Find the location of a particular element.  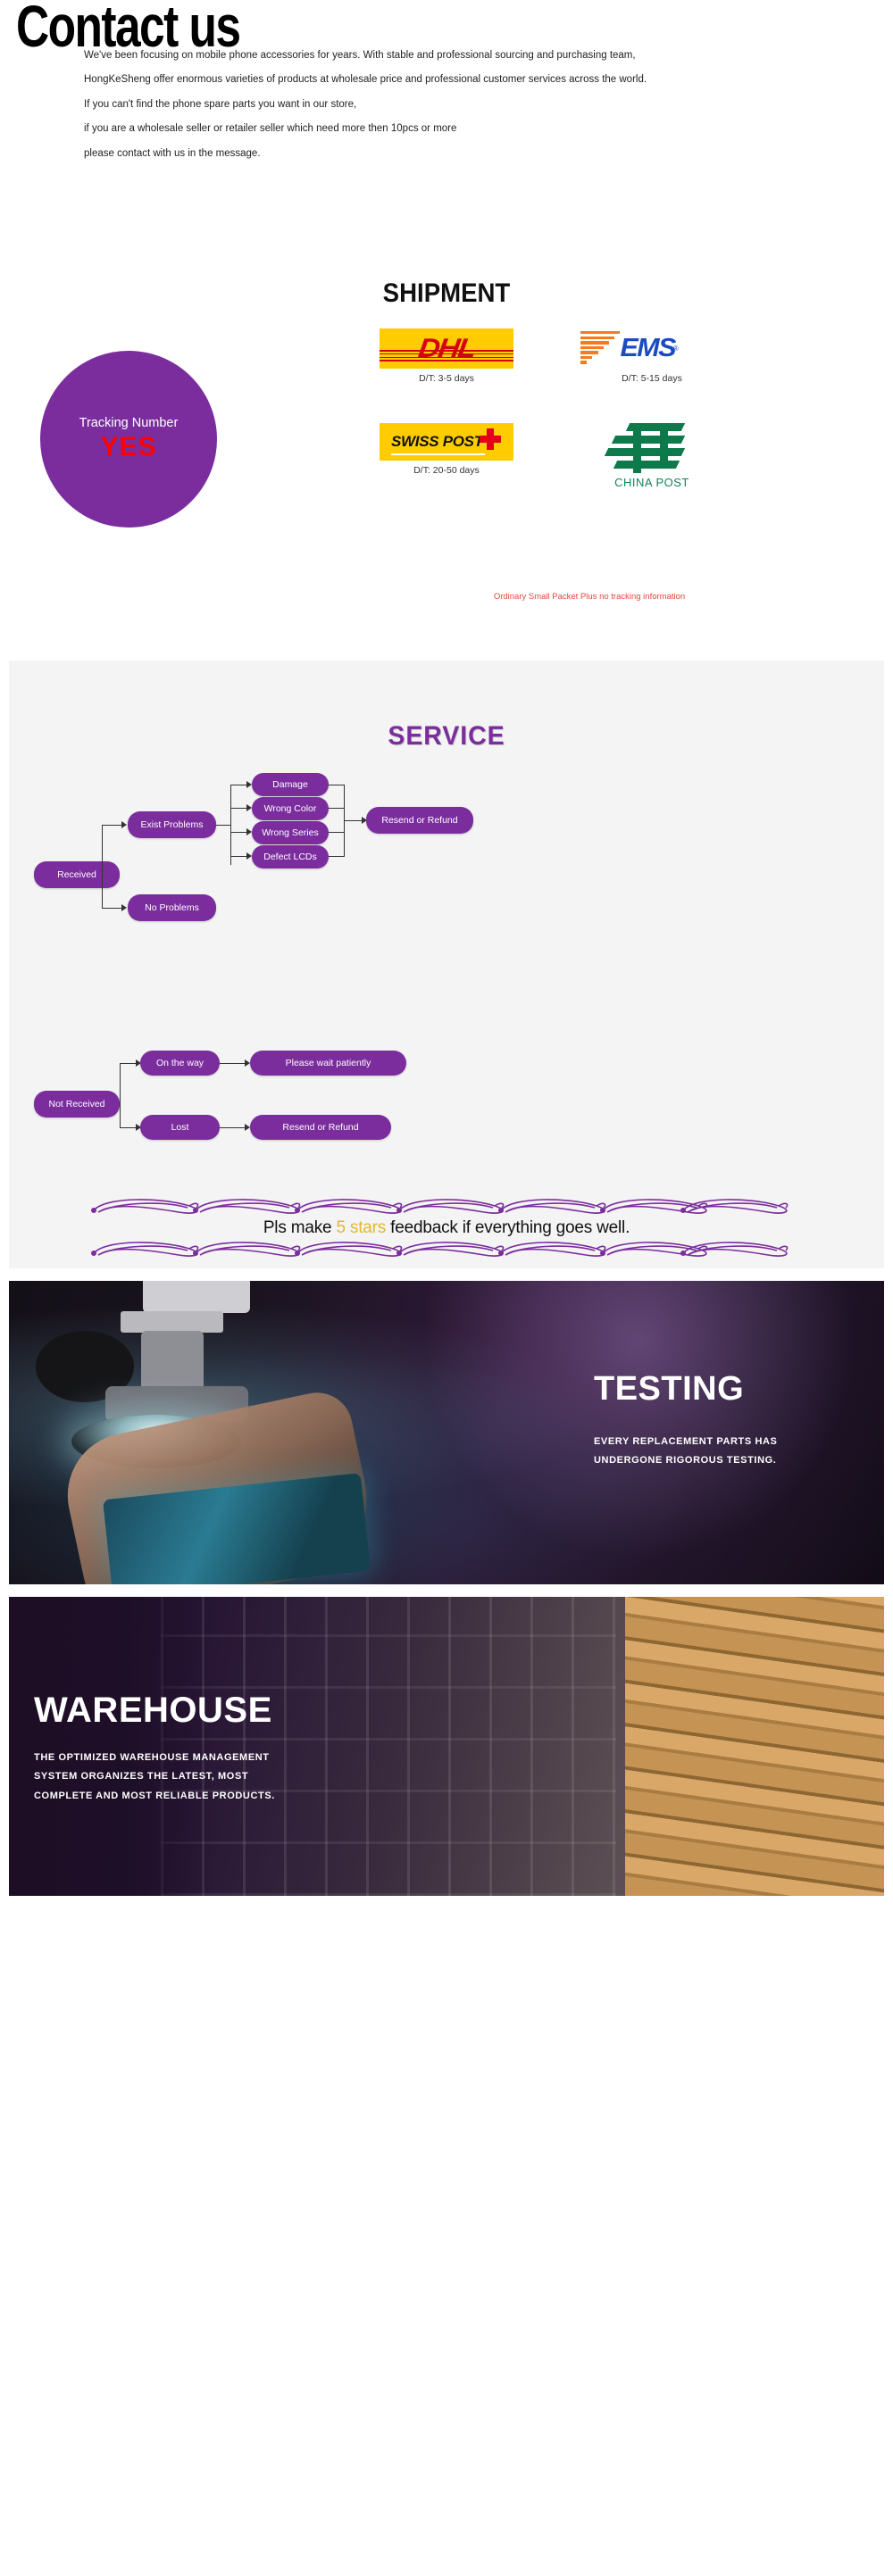

swiss-cross-icon is located at coordinates (490, 439).